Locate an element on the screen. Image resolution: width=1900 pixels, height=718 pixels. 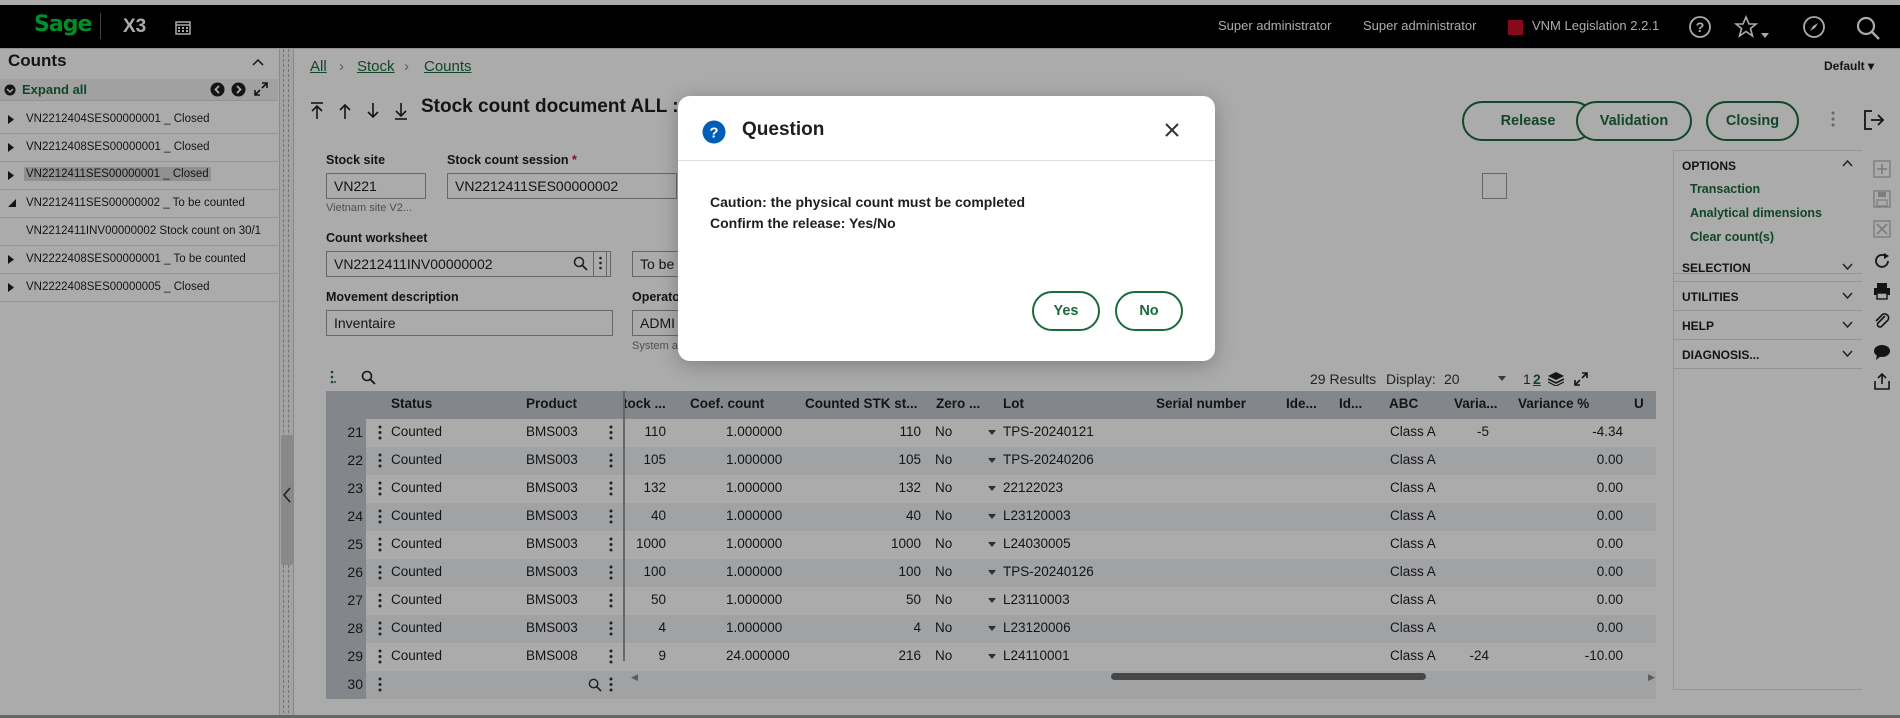
dialog-title: Question is located at coordinates (783, 129).